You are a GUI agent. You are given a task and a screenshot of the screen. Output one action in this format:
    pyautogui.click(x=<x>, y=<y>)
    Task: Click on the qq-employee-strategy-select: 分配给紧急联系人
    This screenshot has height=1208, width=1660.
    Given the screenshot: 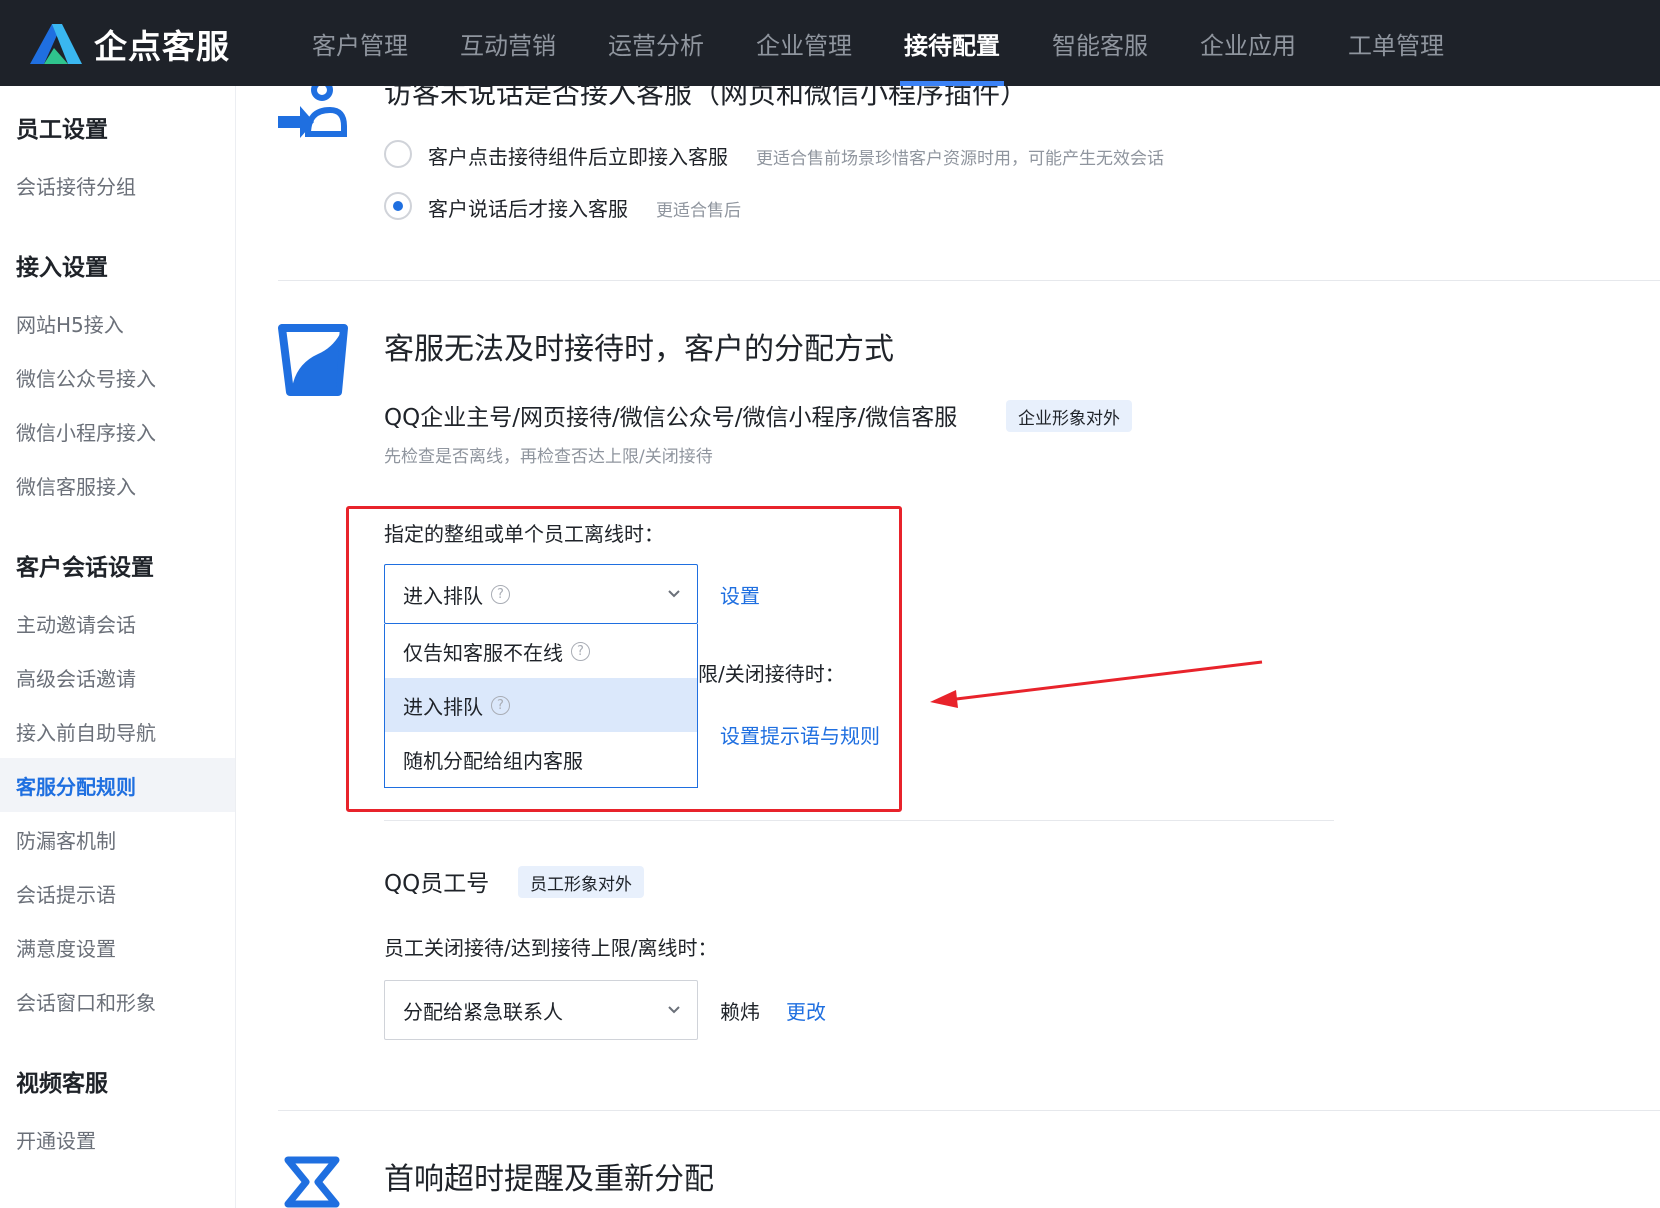 What is the action you would take?
    pyautogui.click(x=541, y=1010)
    